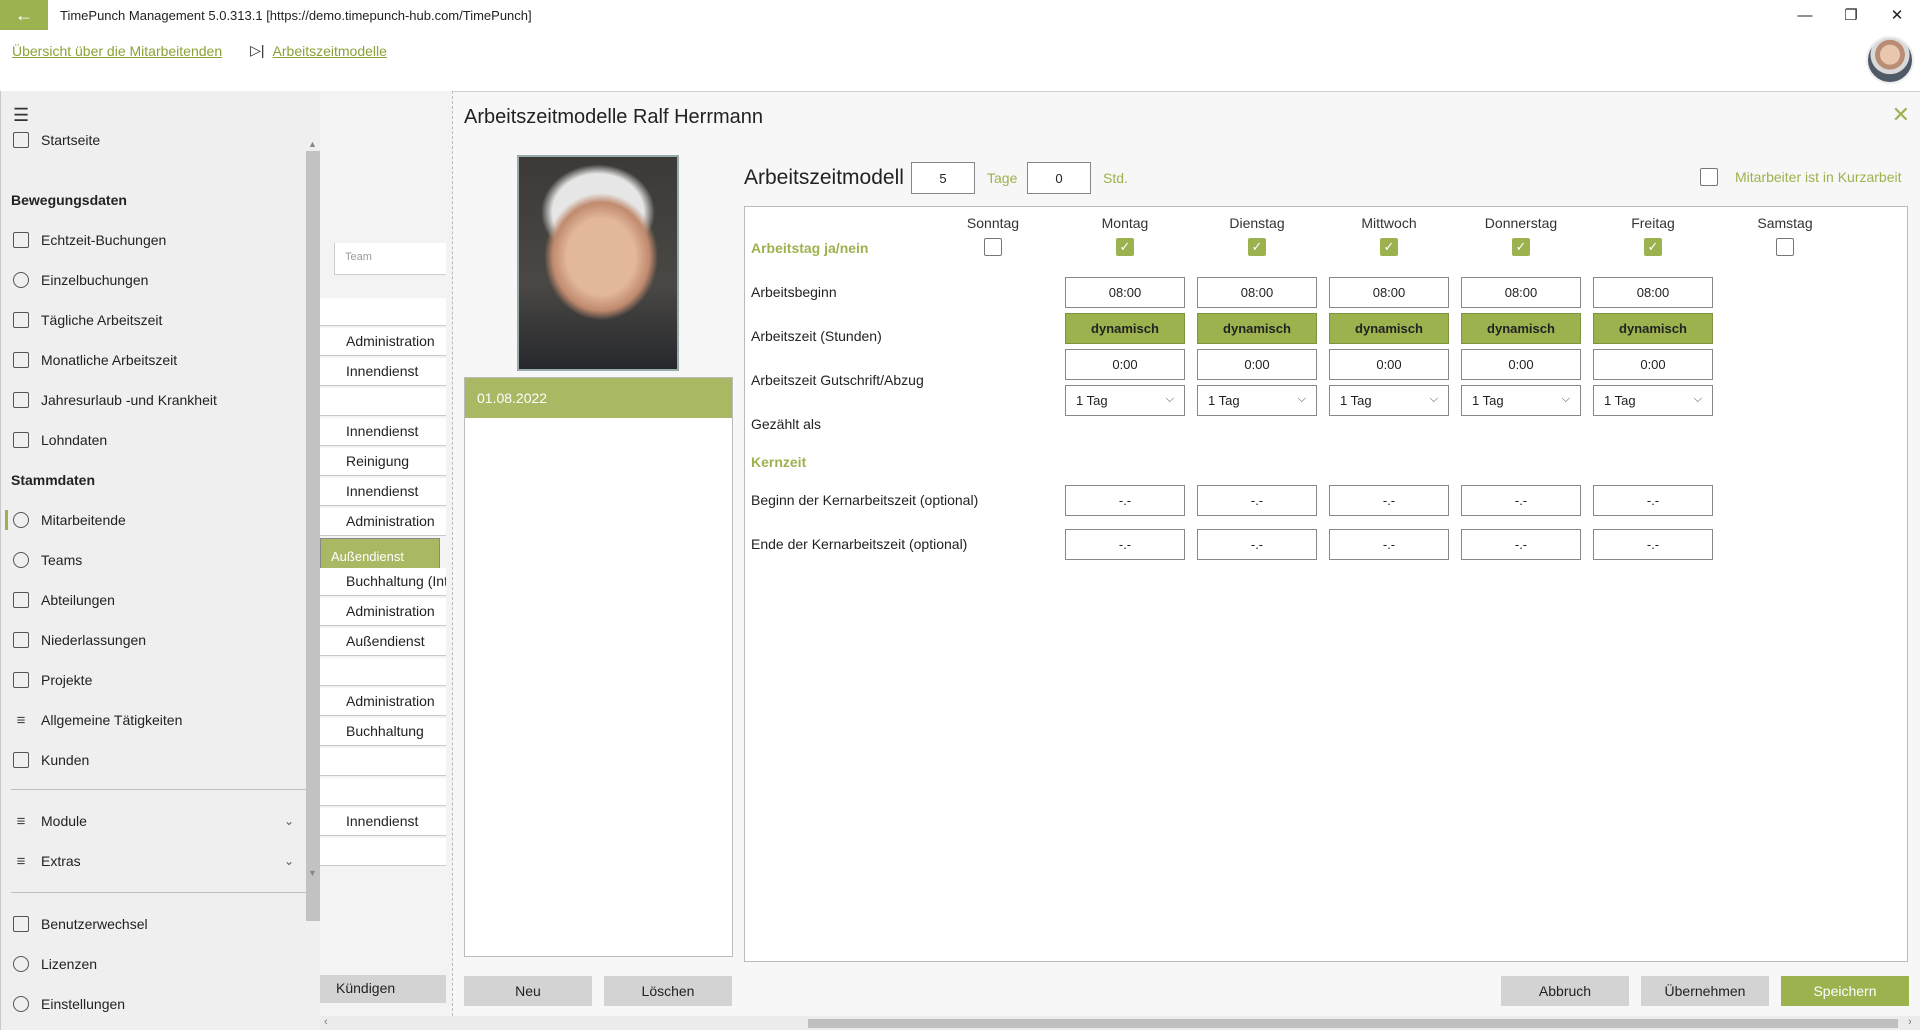 The image size is (1920, 1030). Describe the element at coordinates (153, 1004) in the screenshot. I see `sidebar-item-einstellungen: Einstellungen` at that location.